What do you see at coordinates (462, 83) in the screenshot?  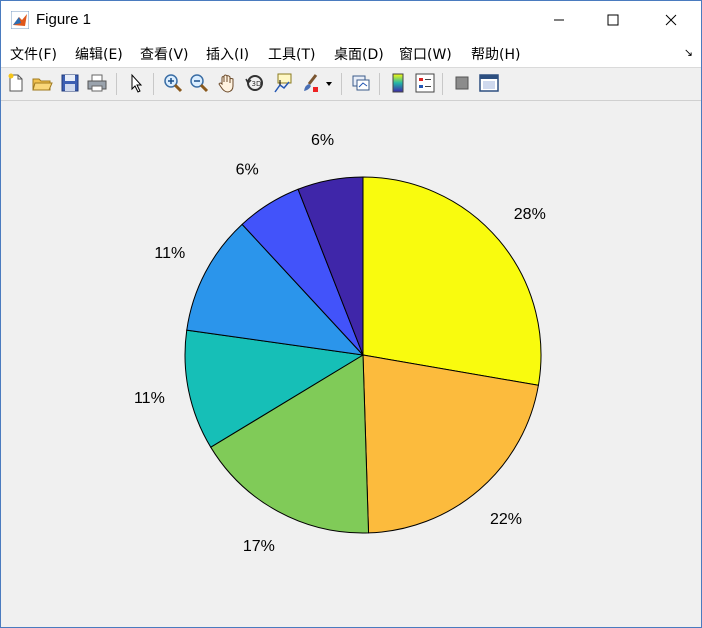 I see `hide-plot-tools-icon` at bounding box center [462, 83].